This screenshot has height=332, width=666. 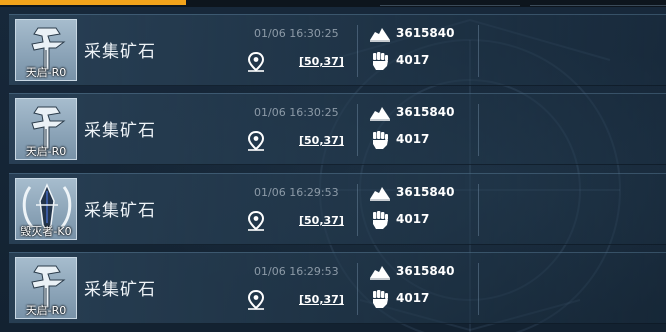 What do you see at coordinates (93, 2) in the screenshot?
I see `active-tab-indicator` at bounding box center [93, 2].